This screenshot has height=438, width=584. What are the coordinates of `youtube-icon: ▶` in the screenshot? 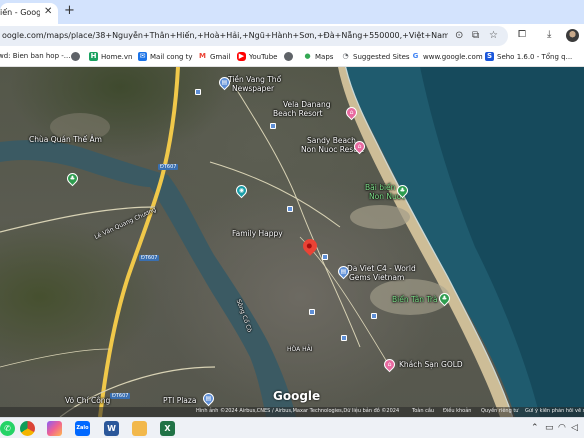 It's located at (241, 56).